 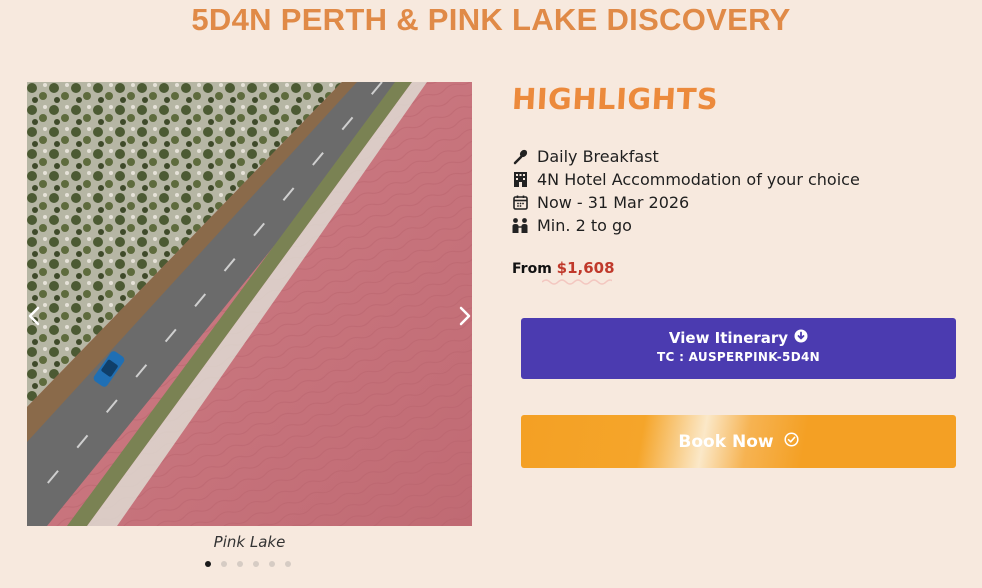 What do you see at coordinates (685, 156) in the screenshot?
I see `highlight-item: Daily Breakfast` at bounding box center [685, 156].